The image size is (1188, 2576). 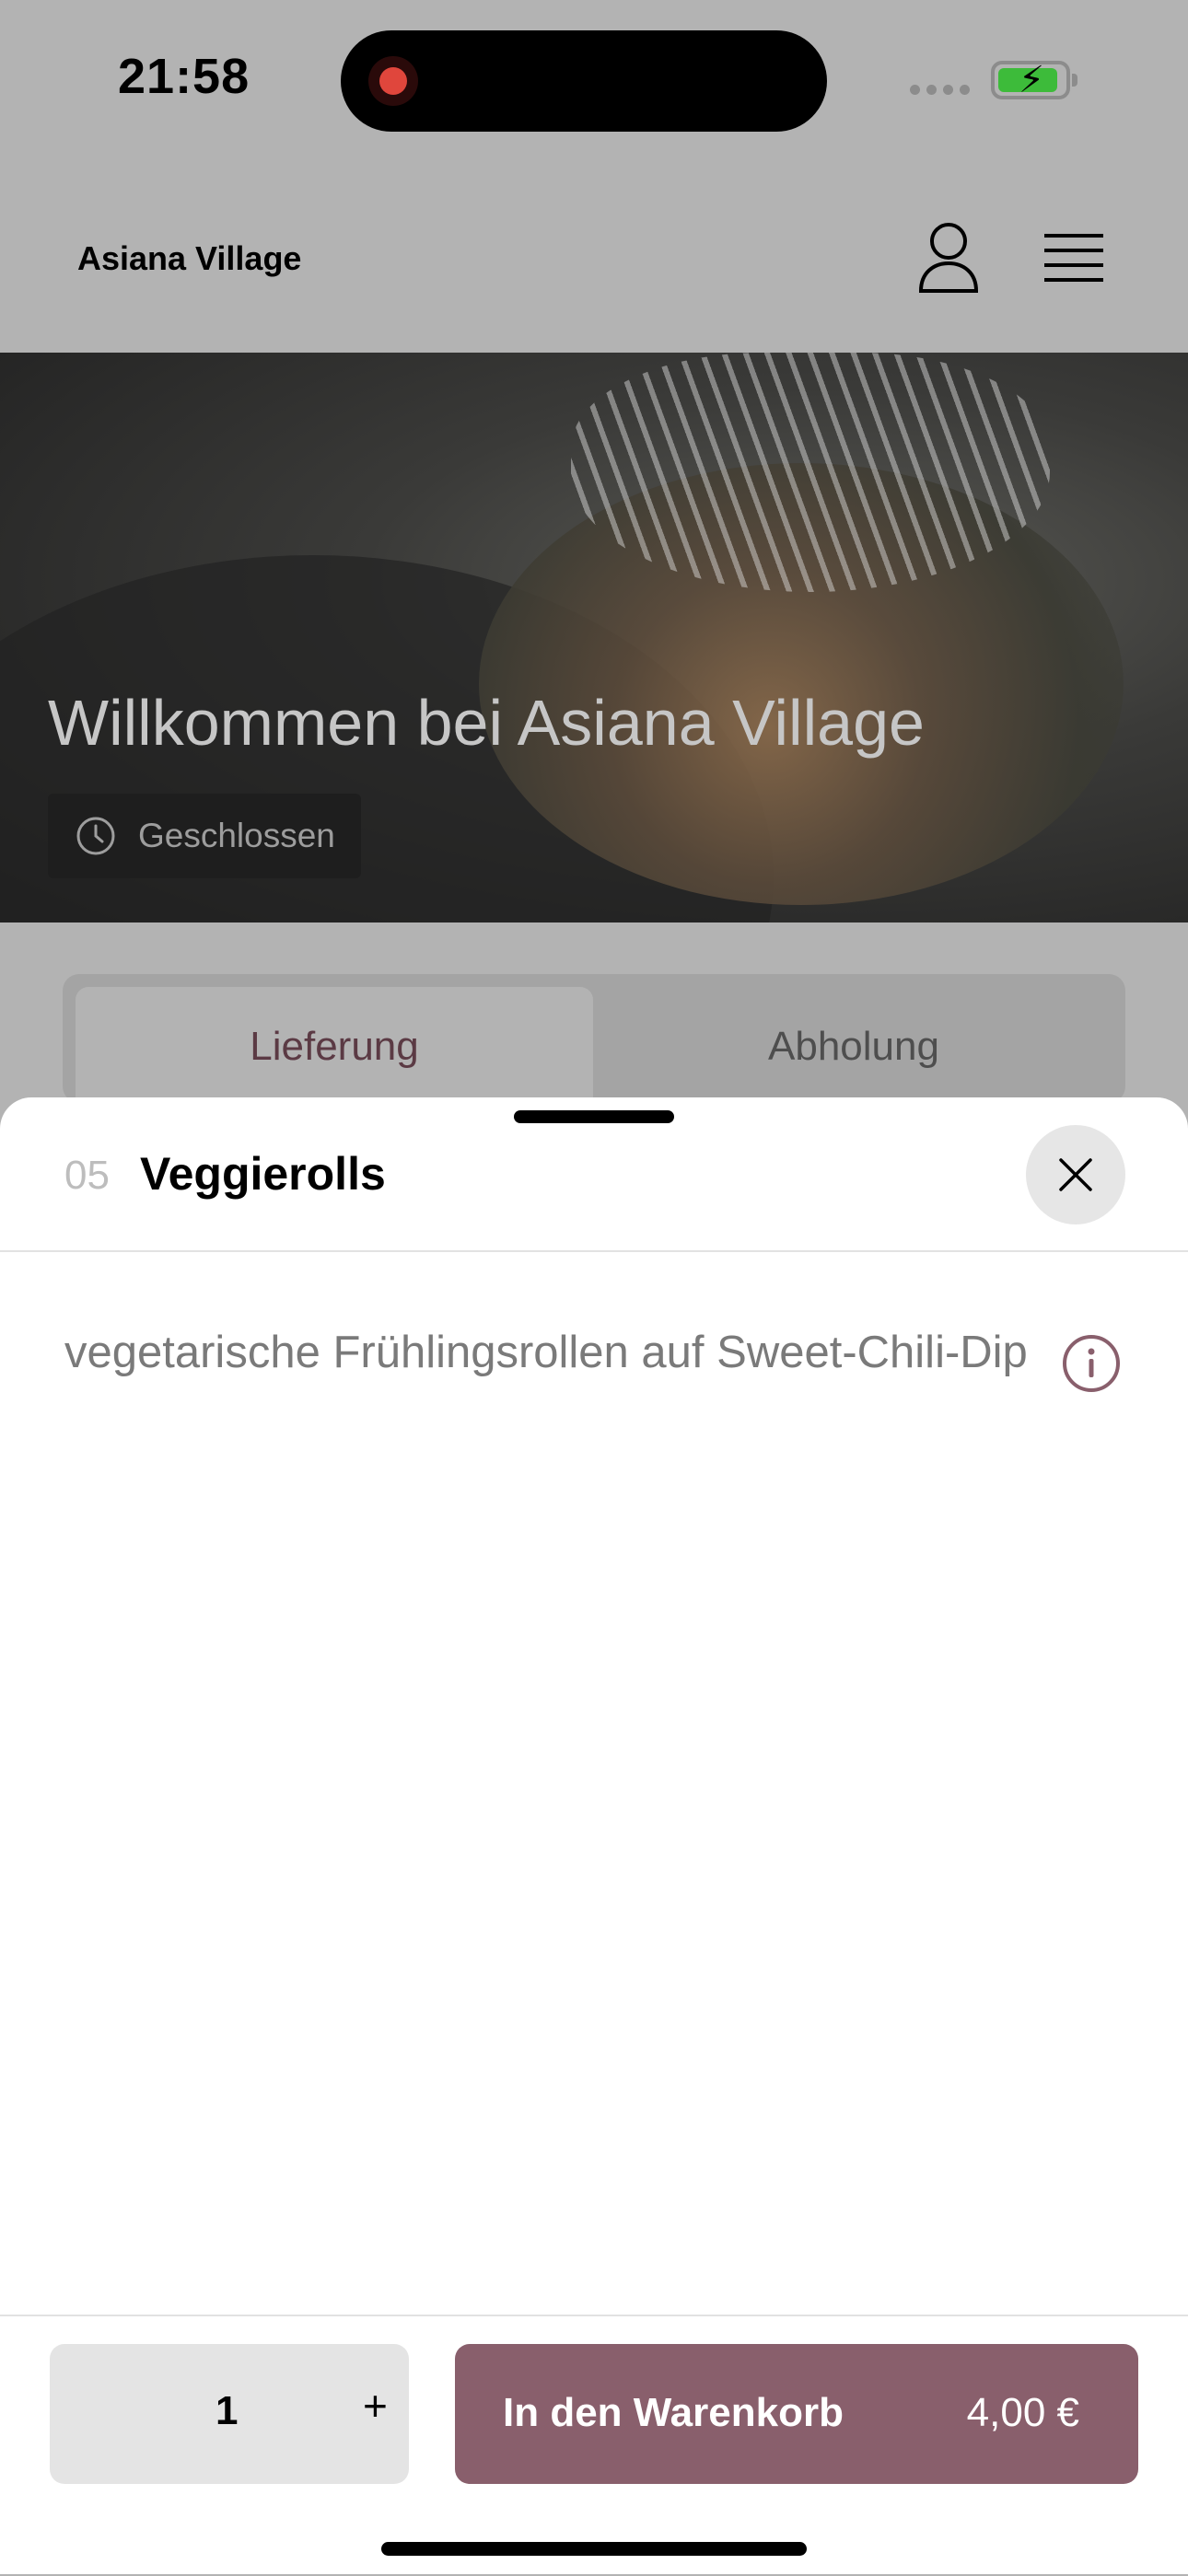 I want to click on clock-icon, so click(x=95, y=836).